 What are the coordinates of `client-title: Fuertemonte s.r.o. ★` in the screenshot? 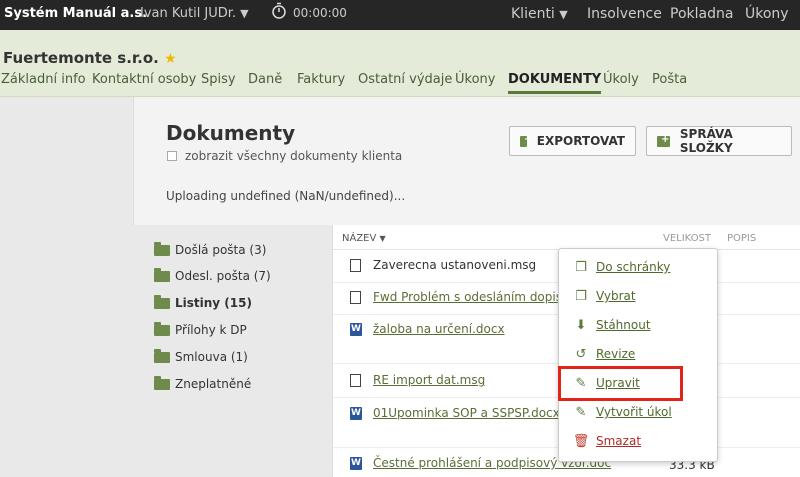 It's located at (90, 58).